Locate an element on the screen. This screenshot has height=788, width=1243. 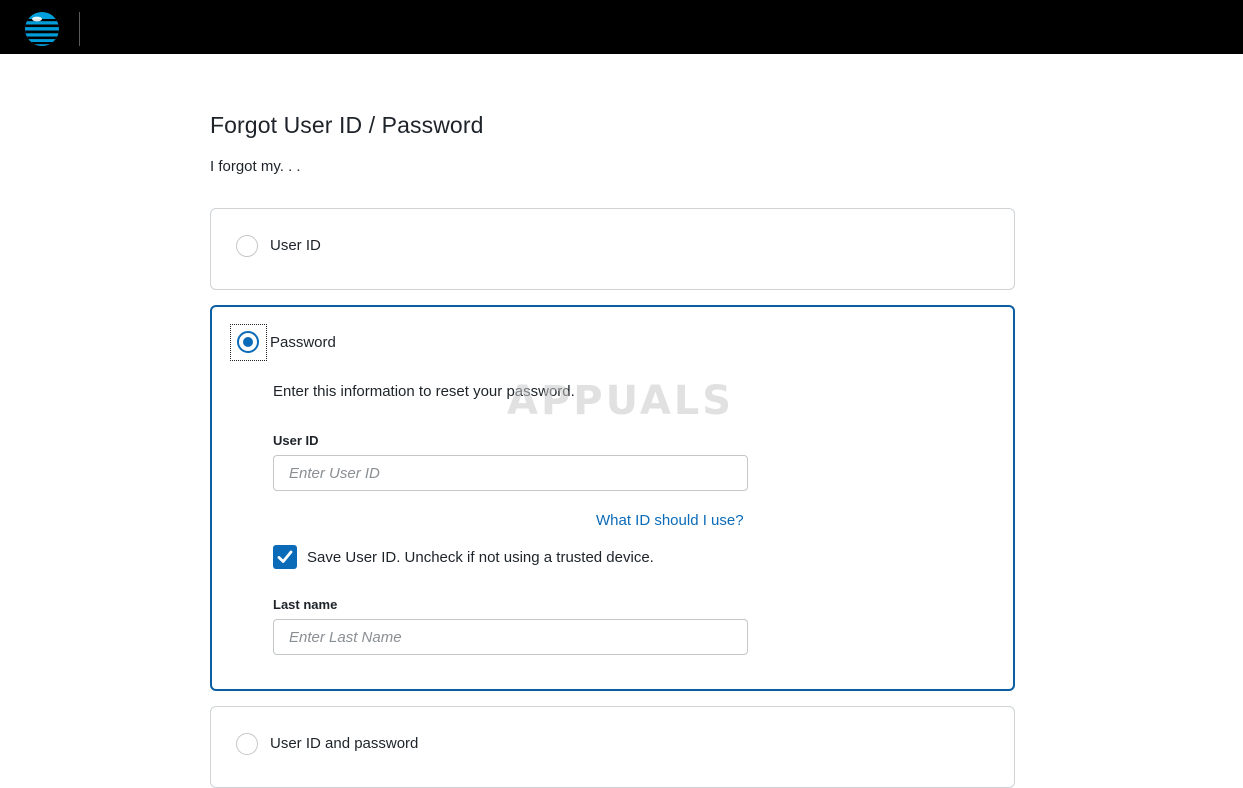
save-user-id-checkbox is located at coordinates (285, 557).